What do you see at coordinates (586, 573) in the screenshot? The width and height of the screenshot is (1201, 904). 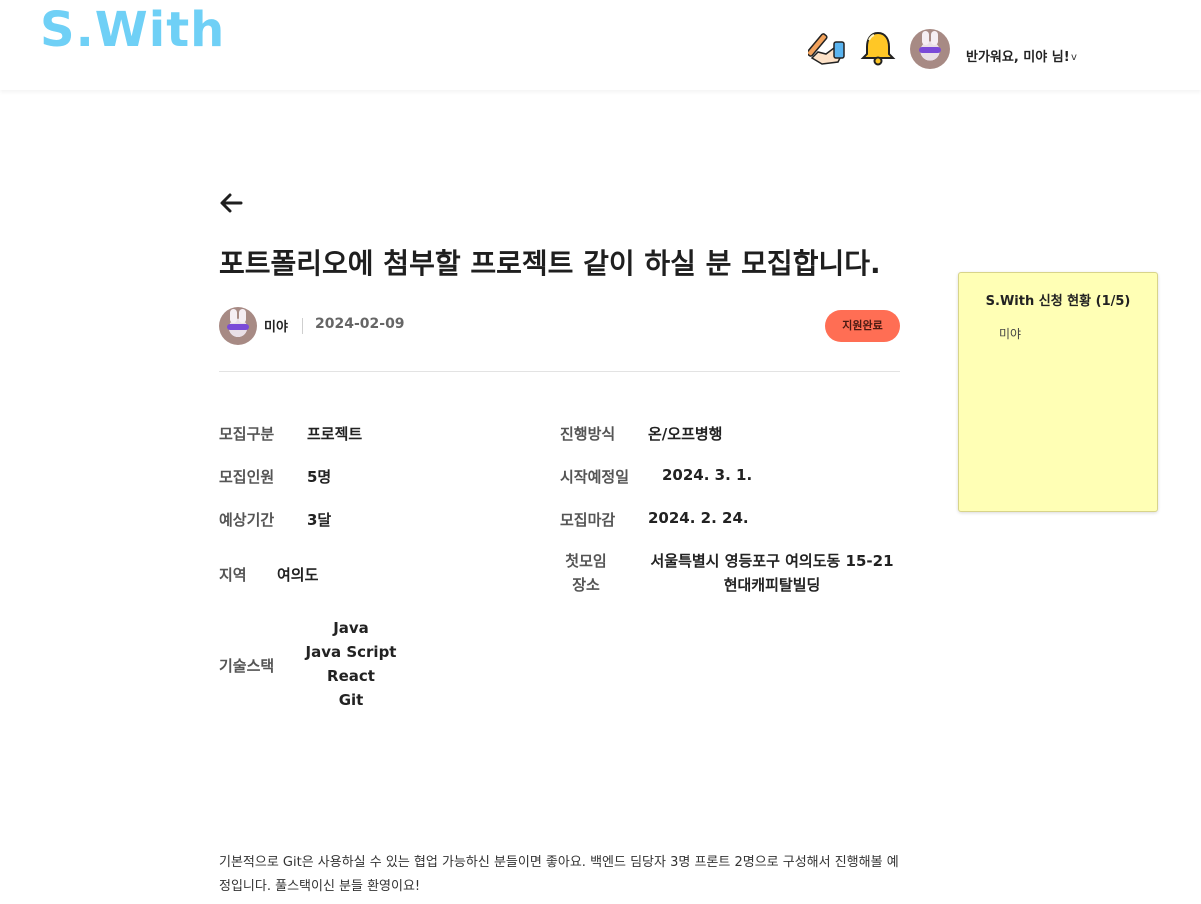 I see `meeting-place-label: 첫모임 장소` at bounding box center [586, 573].